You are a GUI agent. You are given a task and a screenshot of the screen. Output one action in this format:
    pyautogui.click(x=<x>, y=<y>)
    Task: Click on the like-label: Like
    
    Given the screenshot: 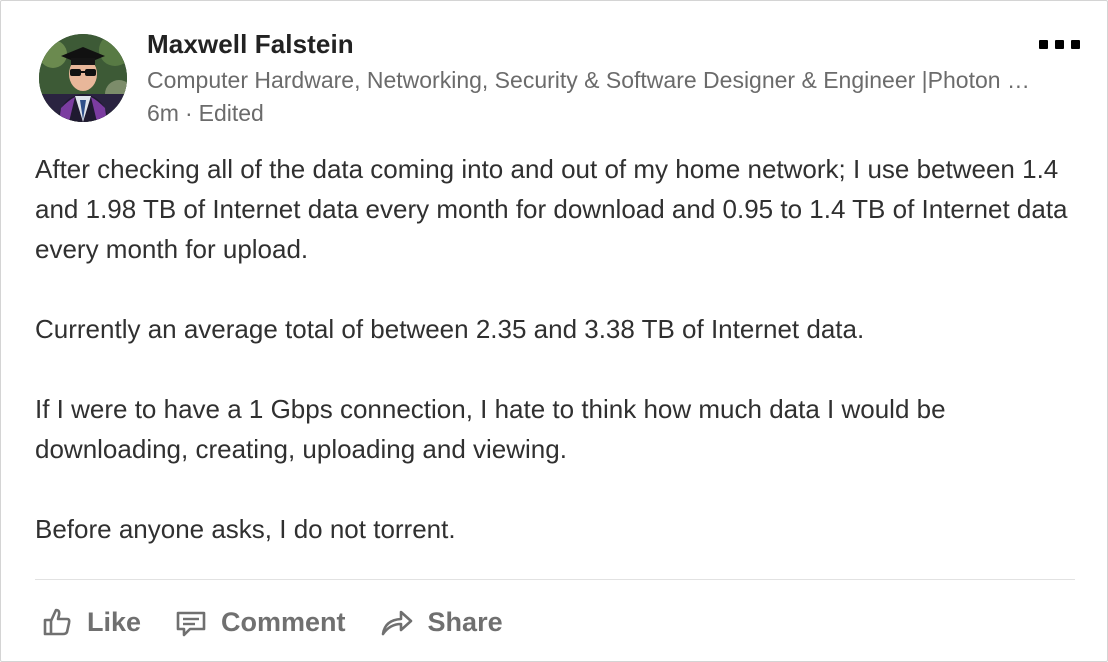 What is the action you would take?
    pyautogui.click(x=114, y=621)
    